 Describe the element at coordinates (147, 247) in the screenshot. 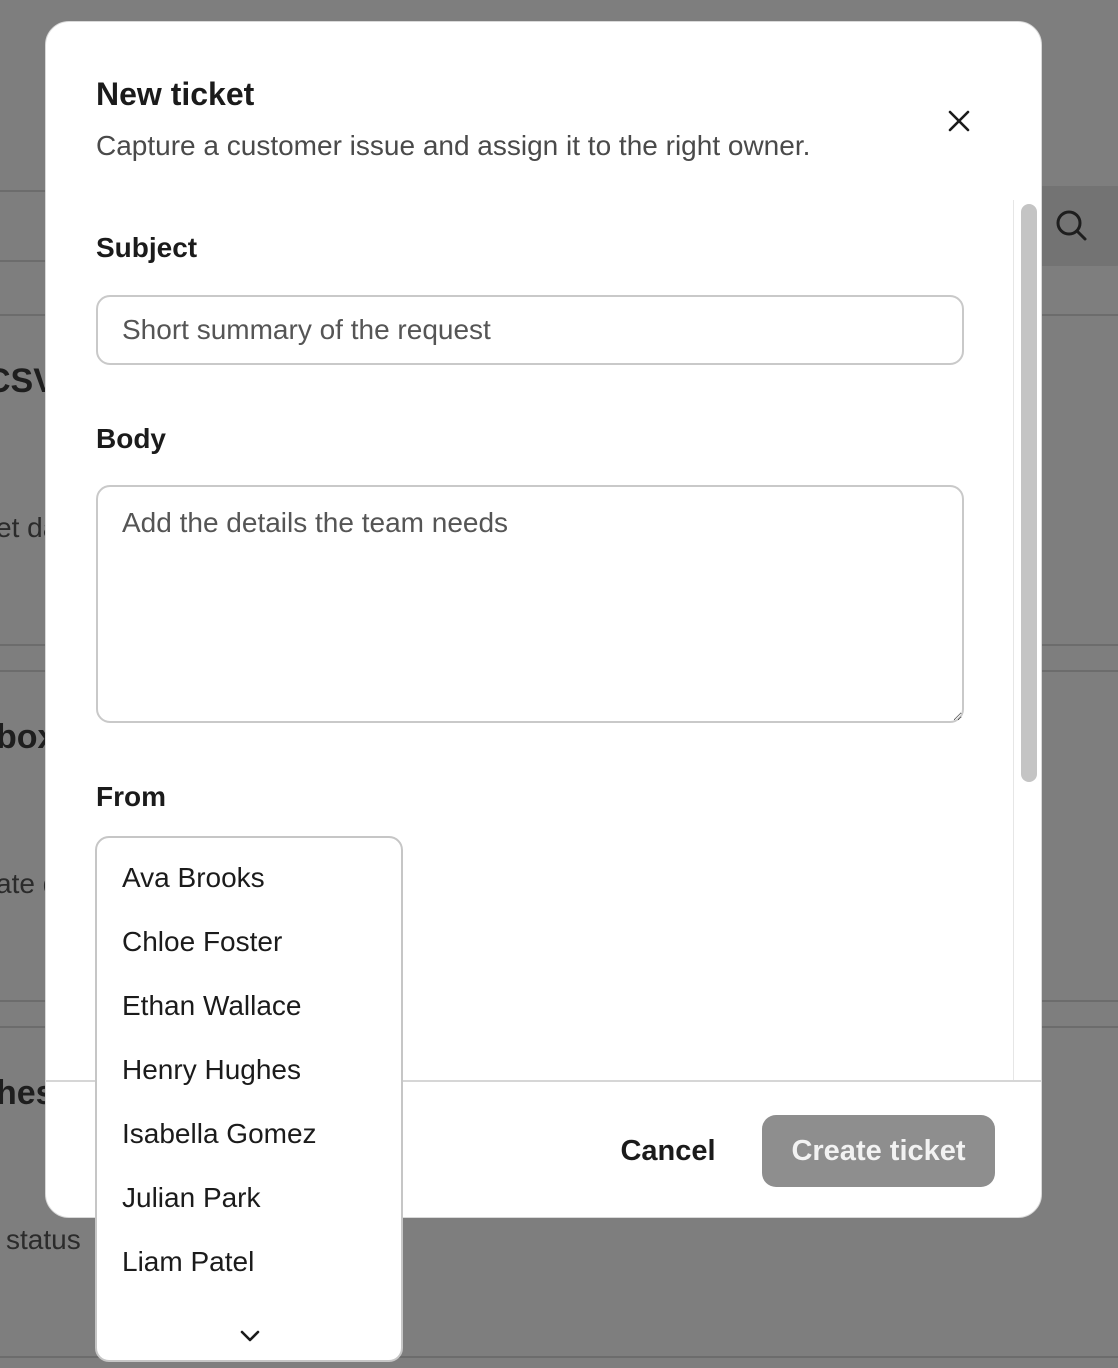

I see `subject-label: Subject` at that location.